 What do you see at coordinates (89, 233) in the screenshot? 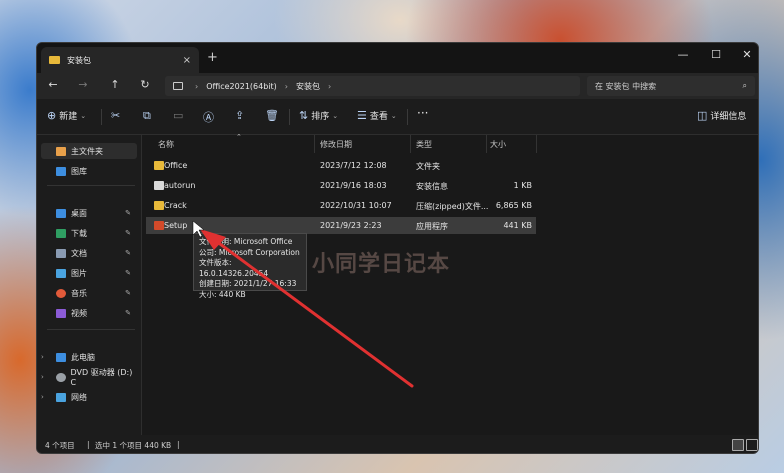
I see `sidebar-item-downloads: 下载 ✎` at bounding box center [89, 233].